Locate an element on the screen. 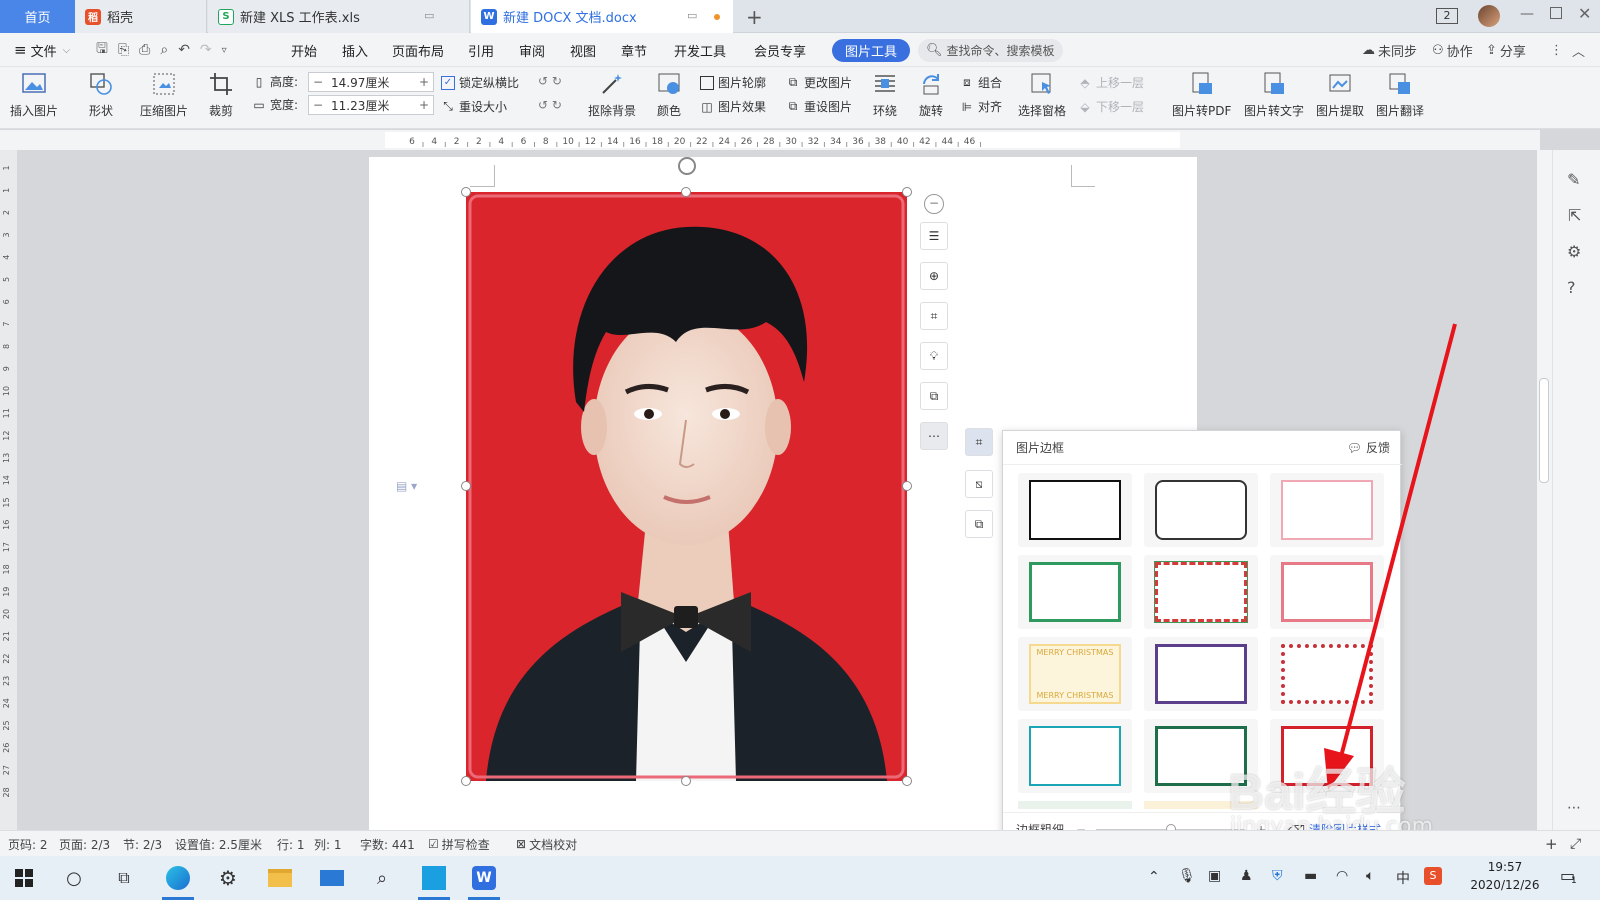  ime-indicator: 中 is located at coordinates (1403, 878).